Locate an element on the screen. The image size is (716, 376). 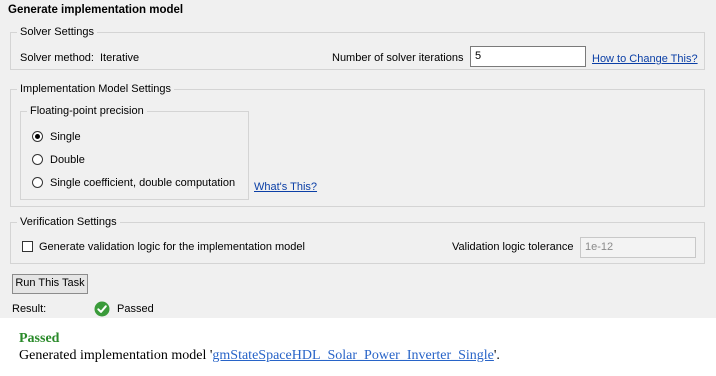
radio-single is located at coordinates (37, 136).